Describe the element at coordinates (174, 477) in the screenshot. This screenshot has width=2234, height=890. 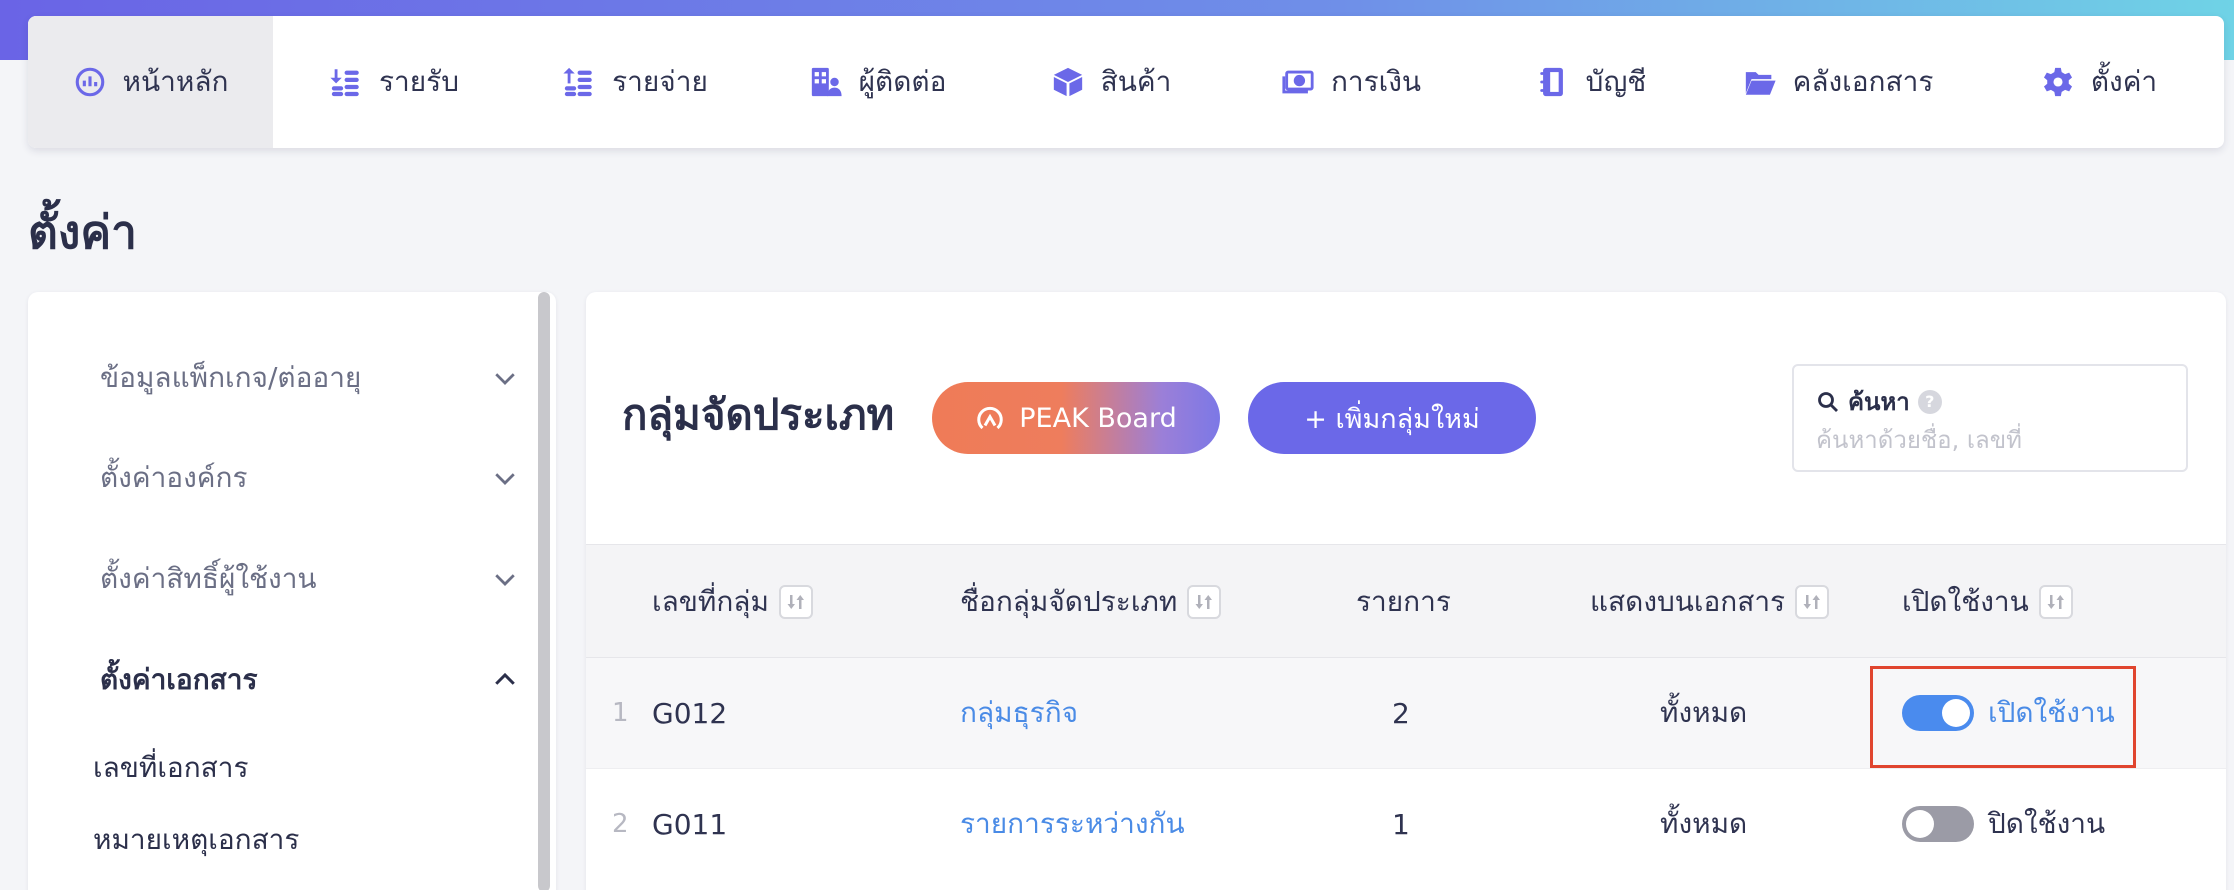
I see `sidebar-group-label: ตั้งค่าองค์กร` at that location.